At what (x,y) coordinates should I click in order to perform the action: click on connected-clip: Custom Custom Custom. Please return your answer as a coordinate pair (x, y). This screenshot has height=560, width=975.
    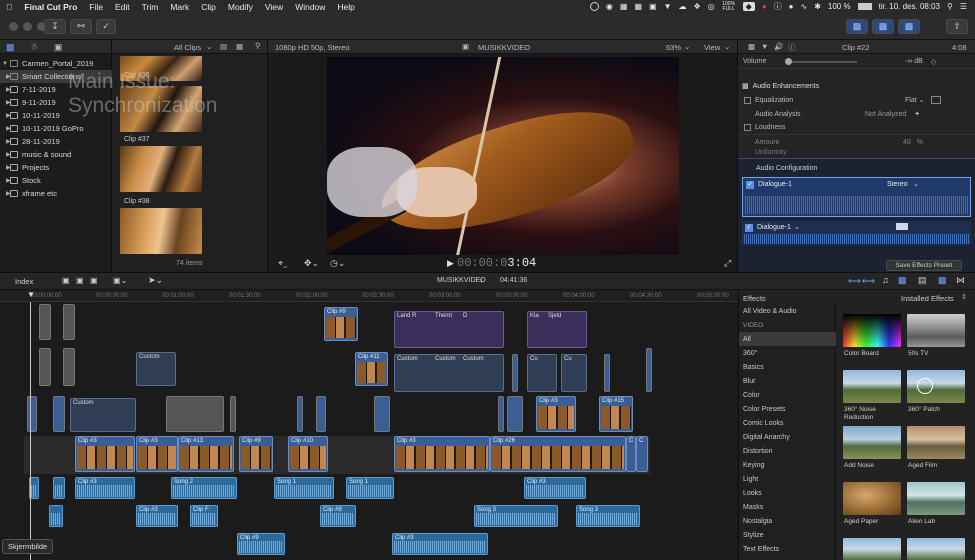
    Looking at the image, I should click on (449, 373).